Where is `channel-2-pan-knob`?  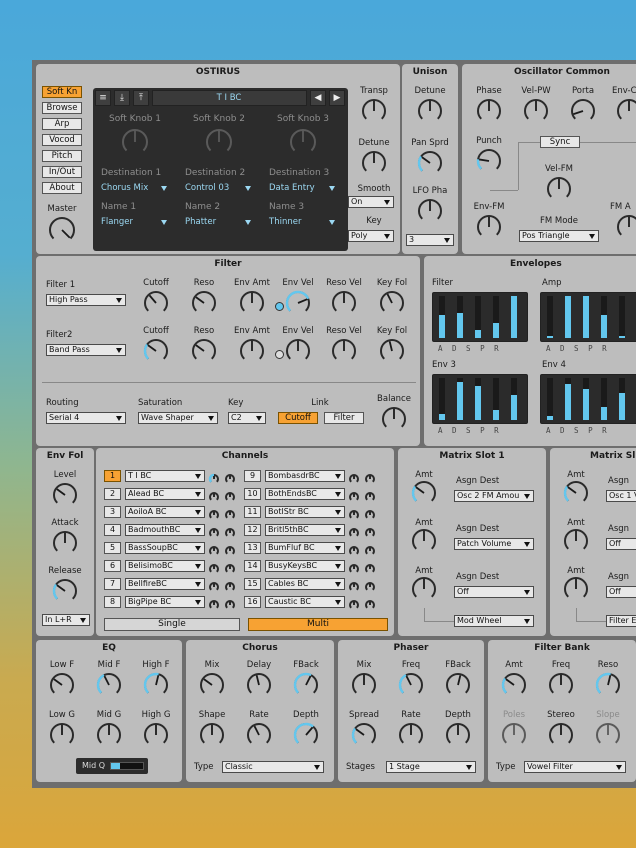 channel-2-pan-knob is located at coordinates (214, 497).